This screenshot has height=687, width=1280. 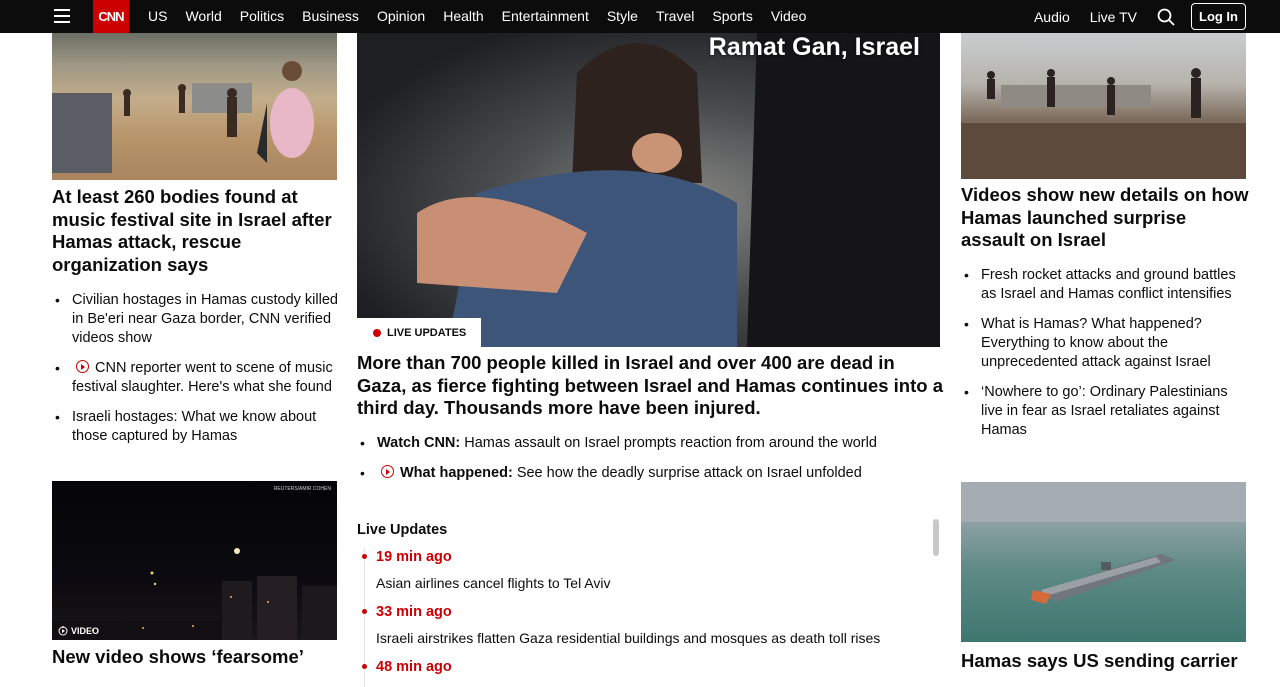 What do you see at coordinates (456, 473) in the screenshot?
I see `list-item-label: What happened:` at bounding box center [456, 473].